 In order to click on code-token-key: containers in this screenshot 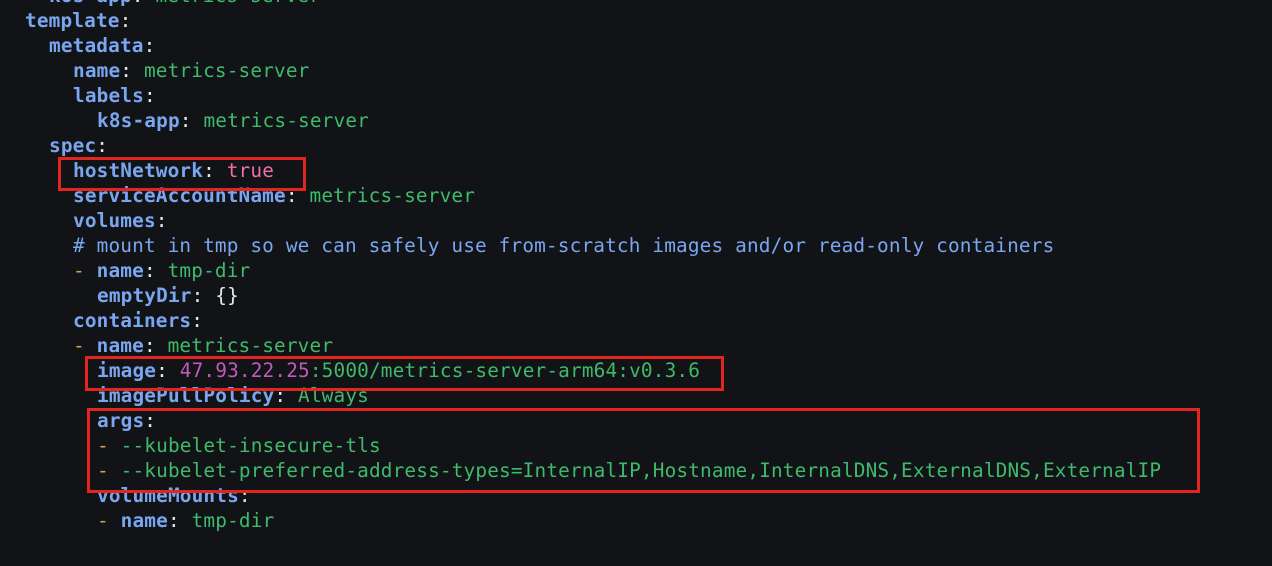, I will do `click(132, 320)`.